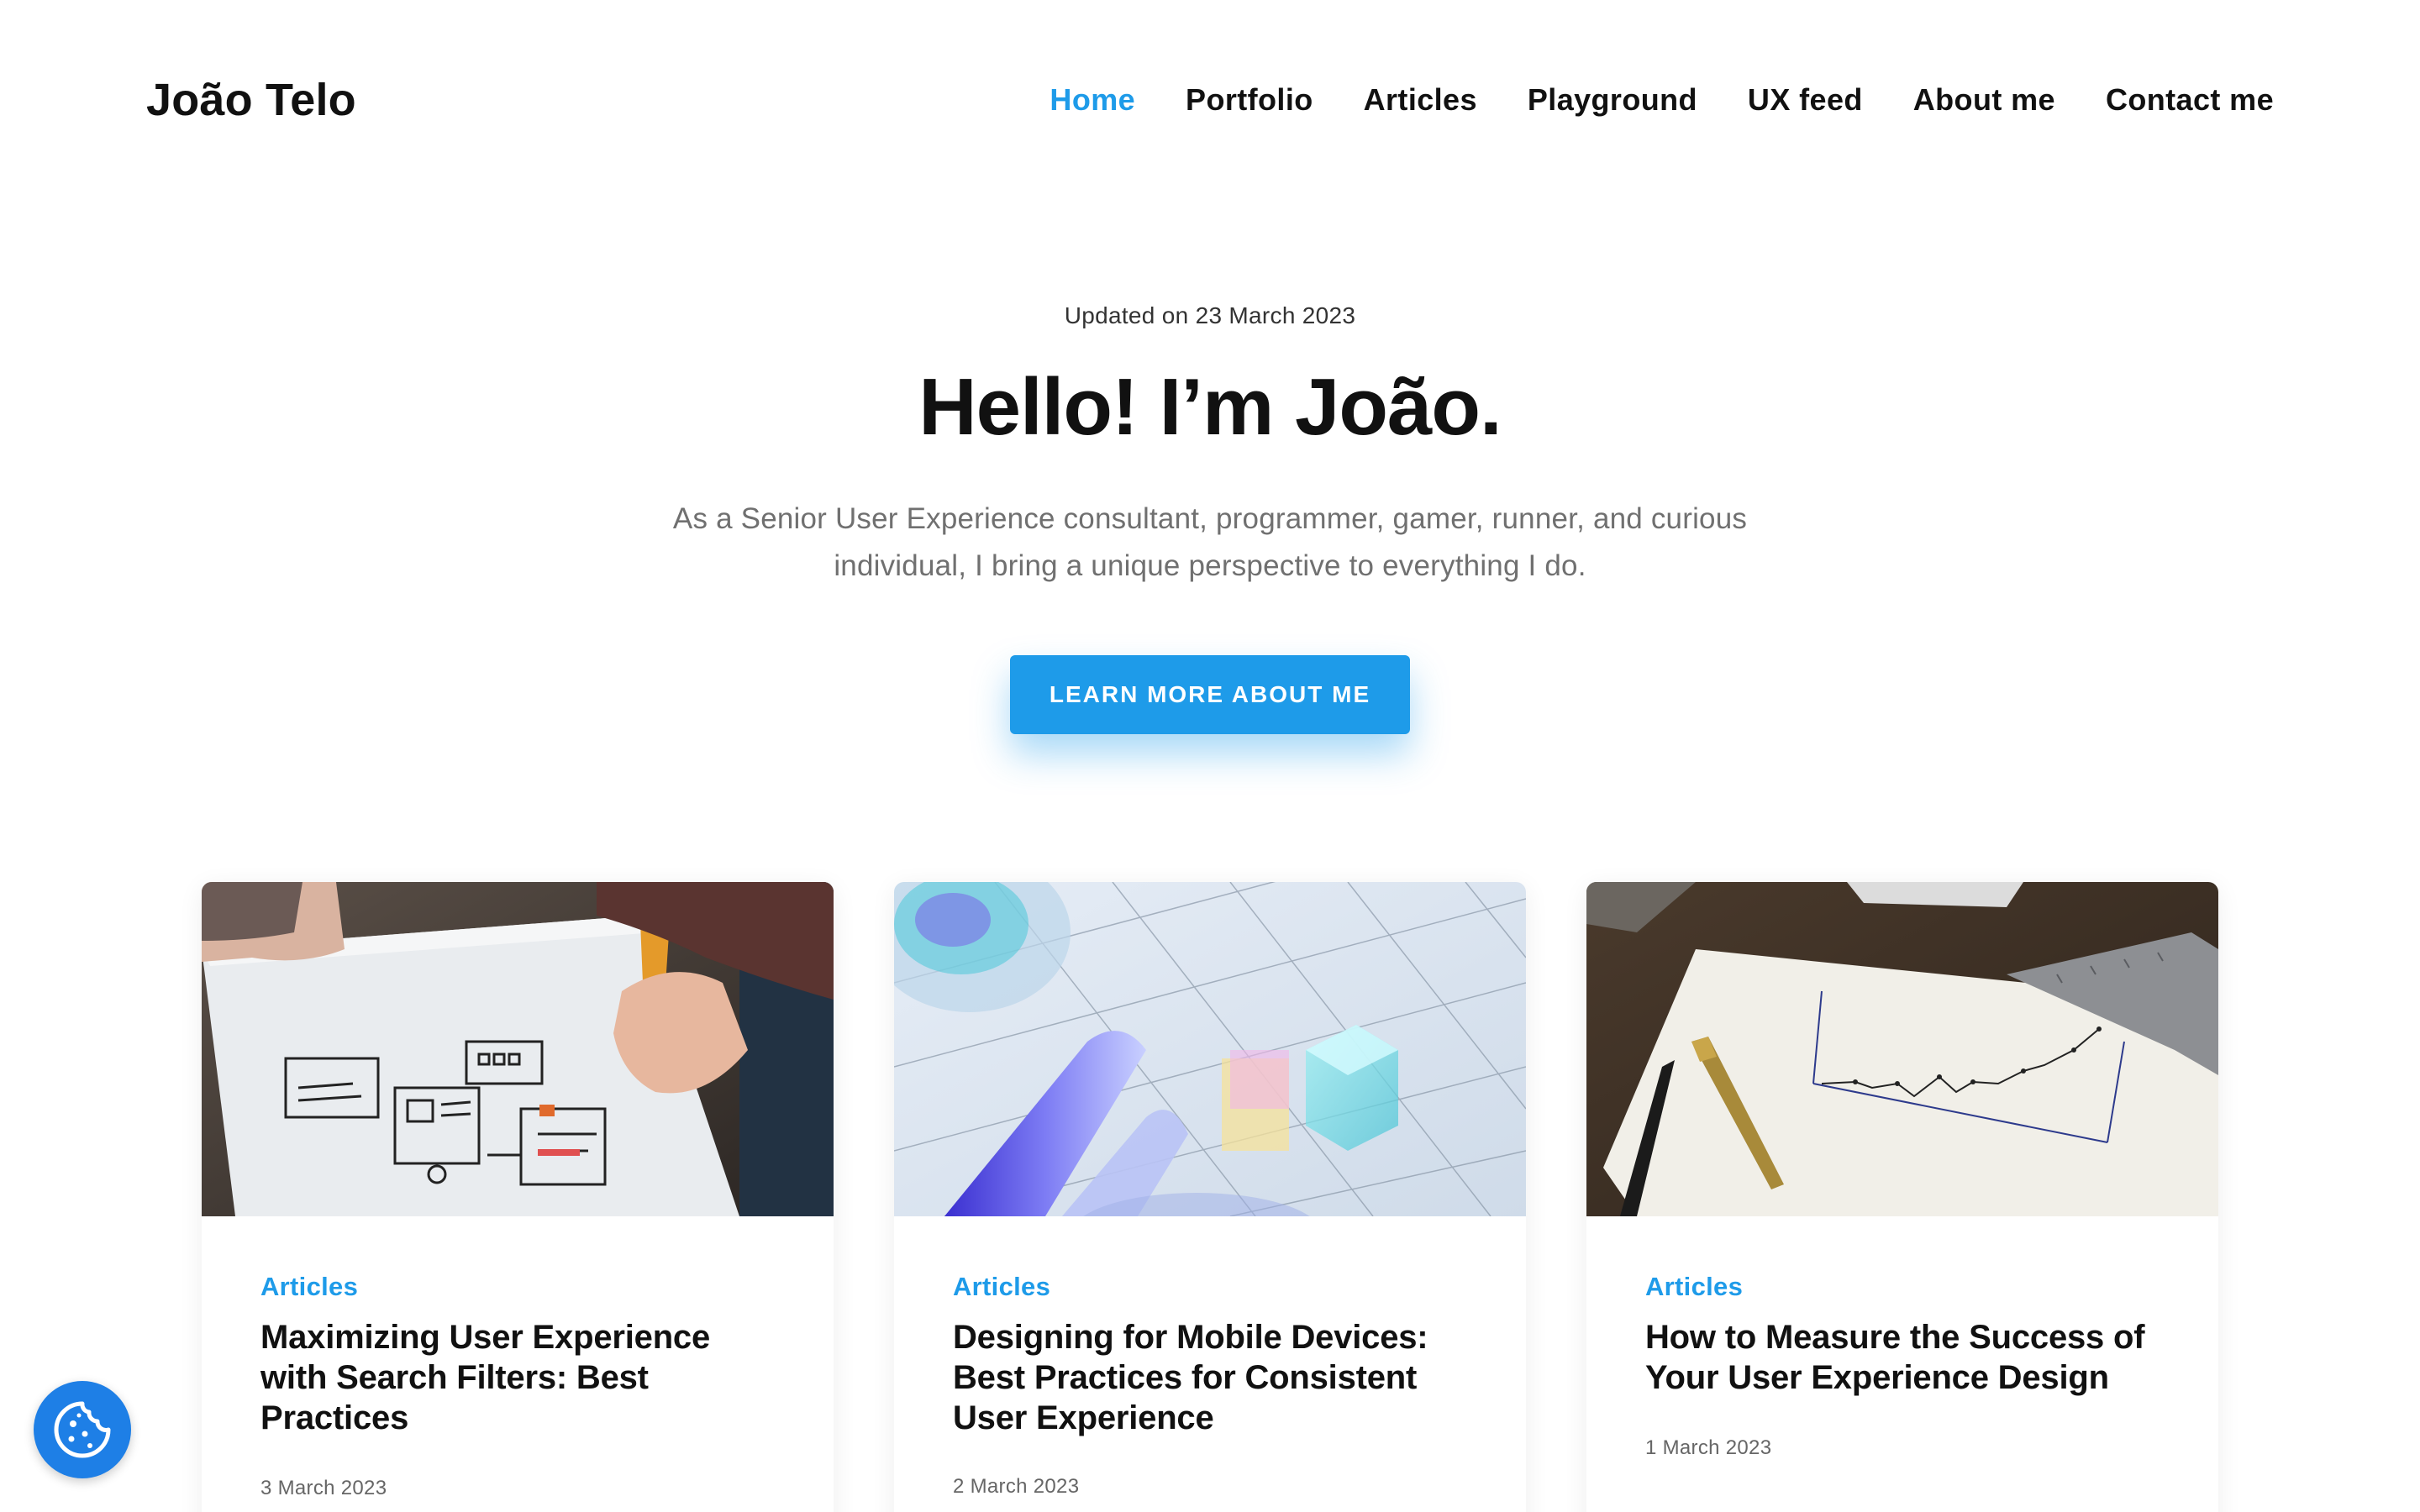  I want to click on nav-ux-feed: UX feed, so click(1805, 100).